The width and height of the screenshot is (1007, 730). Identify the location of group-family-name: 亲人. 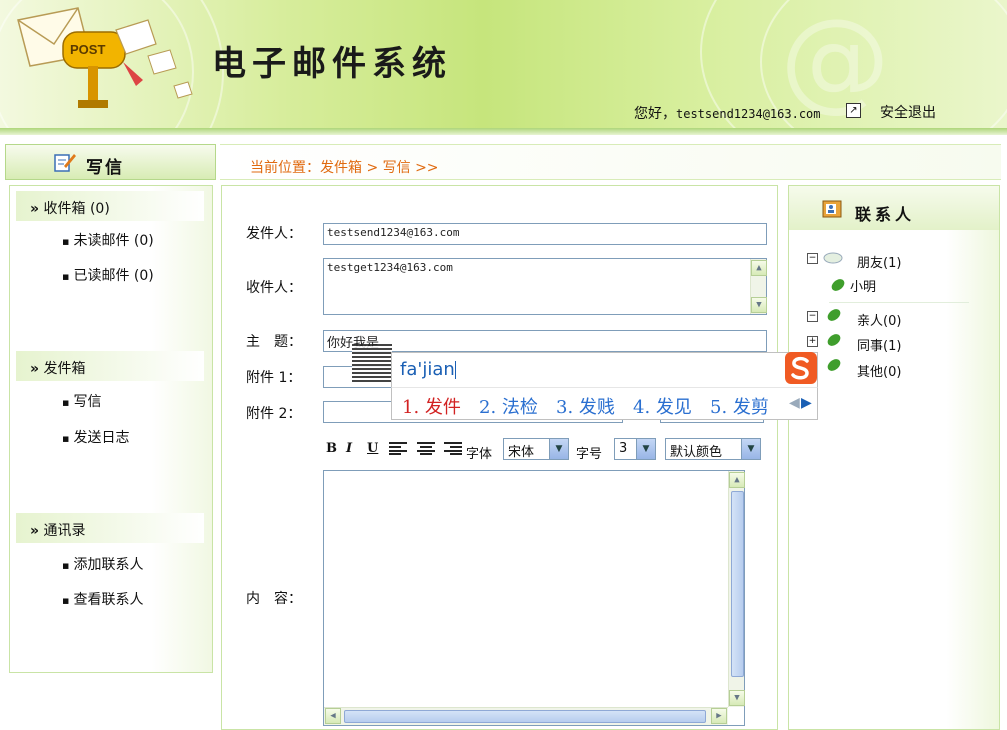
(870, 321).